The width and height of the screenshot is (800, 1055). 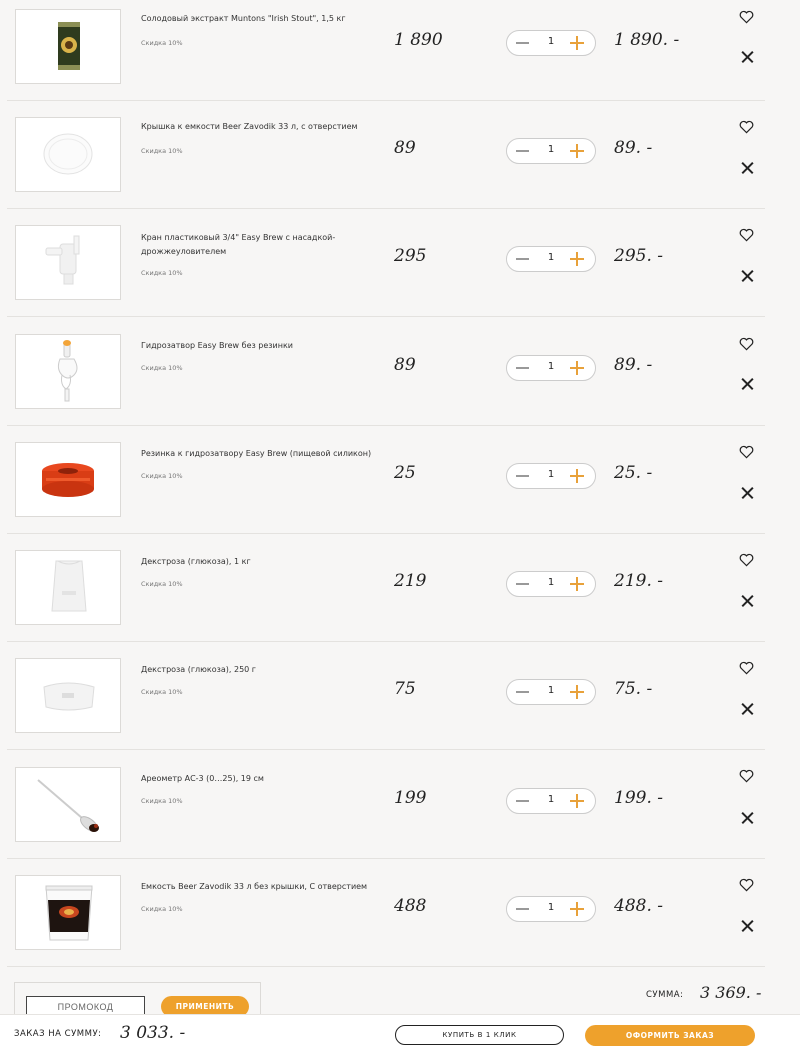 I want to click on line-total: 219. -, so click(x=638, y=581).